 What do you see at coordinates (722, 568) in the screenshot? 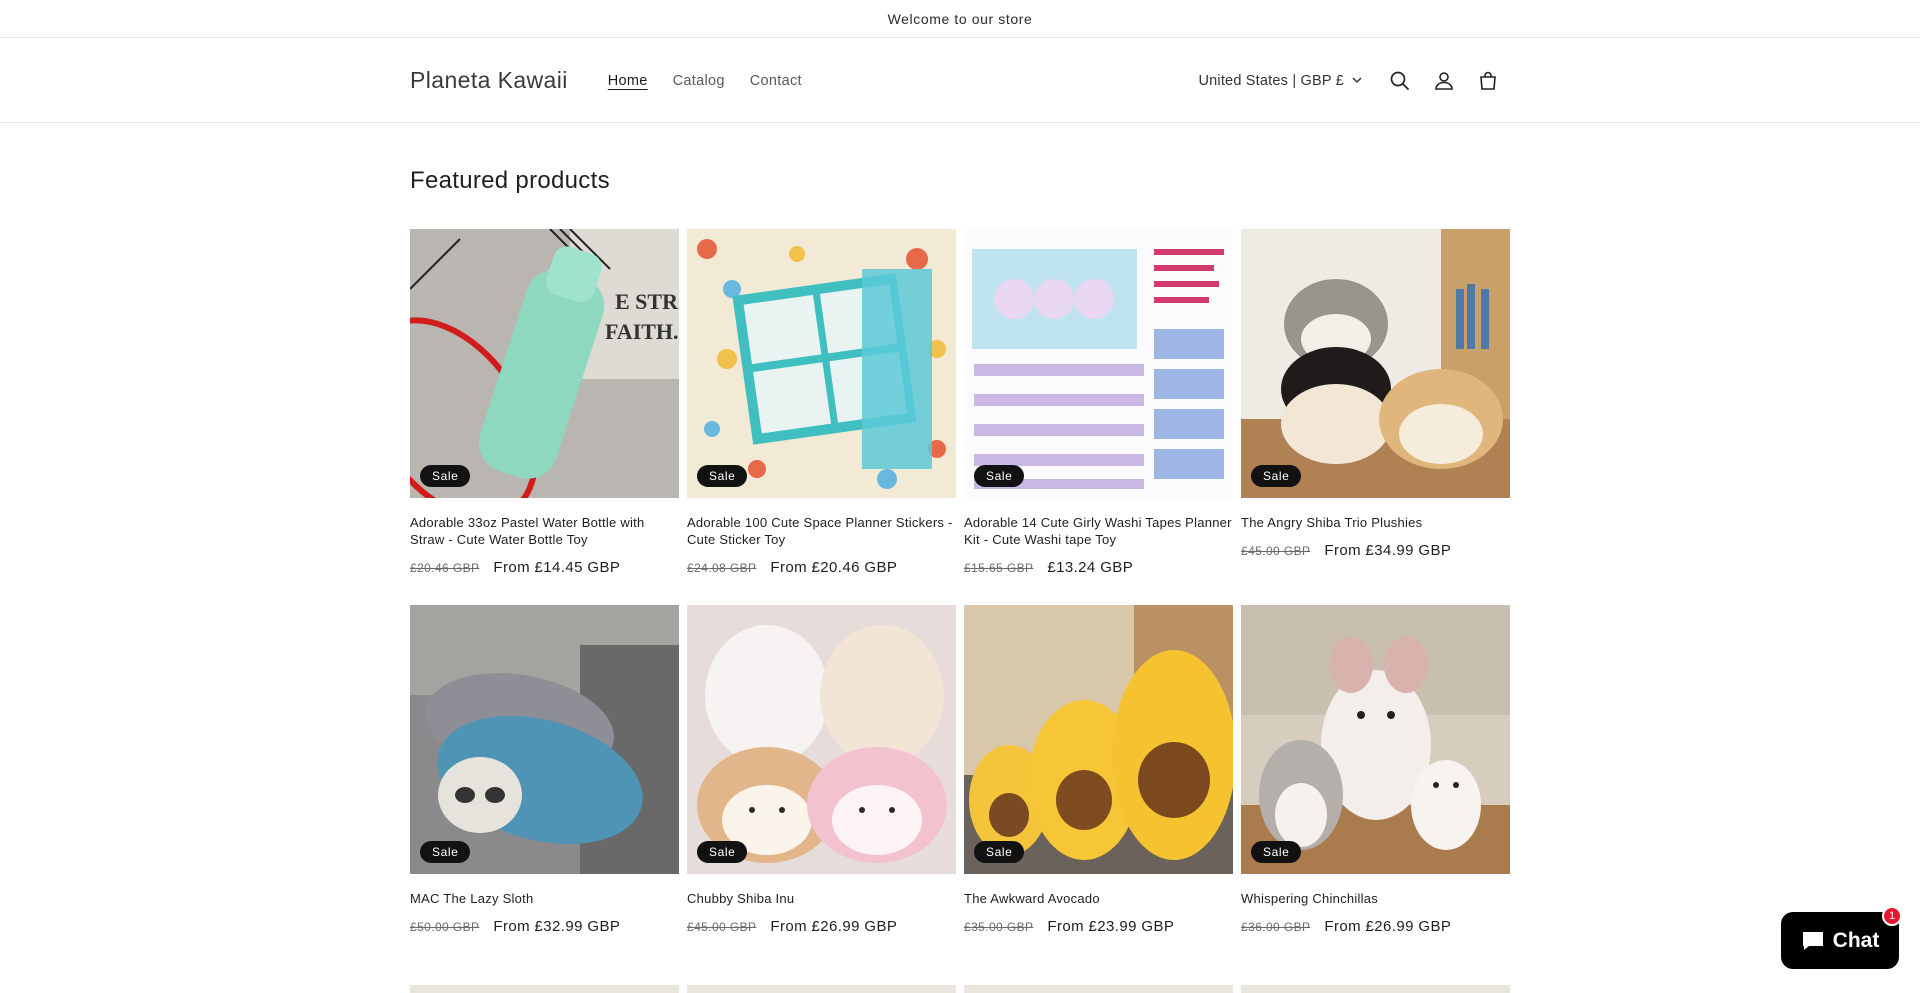
I see `regular-price: £24.08 GBP` at bounding box center [722, 568].